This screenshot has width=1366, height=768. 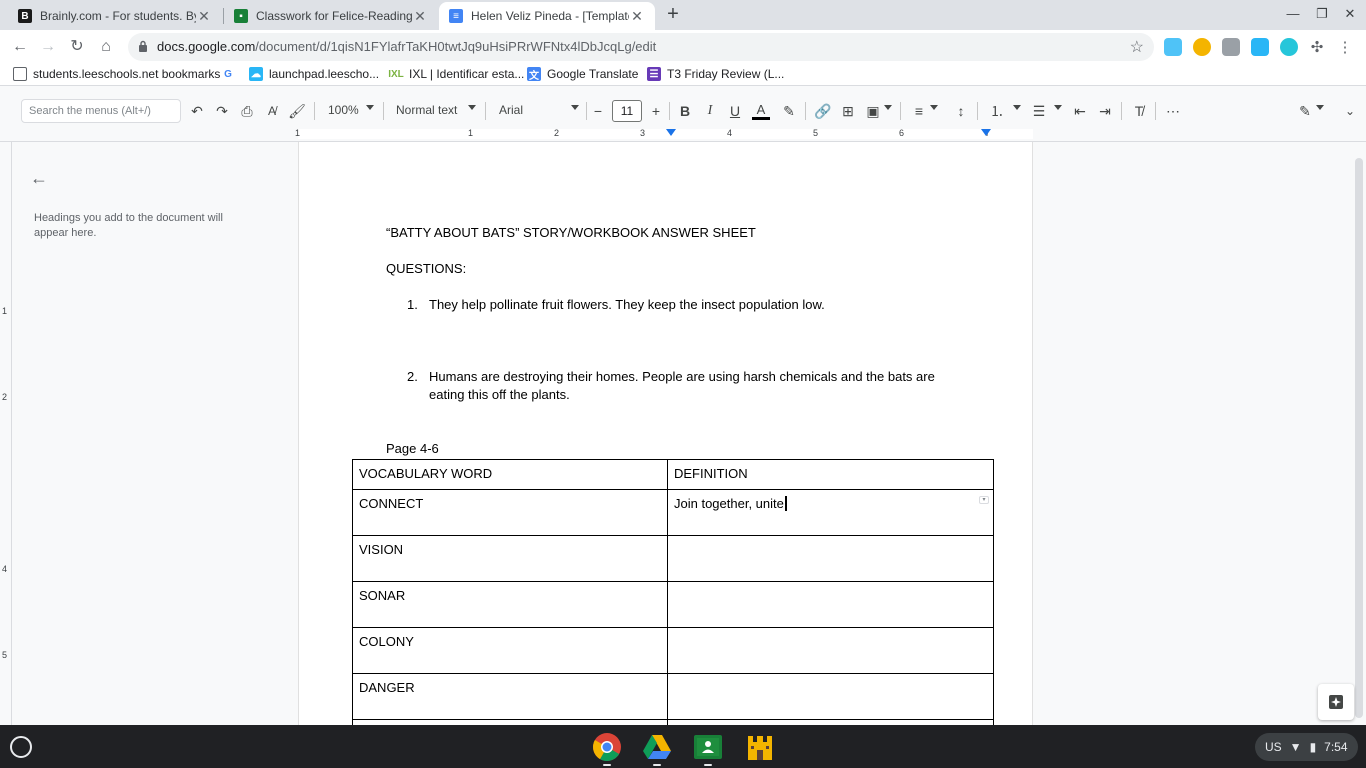 I want to click on cell-dropdown-icon: ▾, so click(x=984, y=500).